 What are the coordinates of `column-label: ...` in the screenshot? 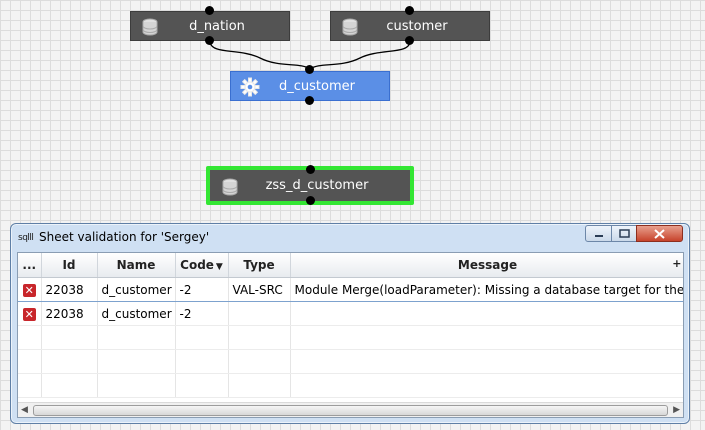 It's located at (29, 265).